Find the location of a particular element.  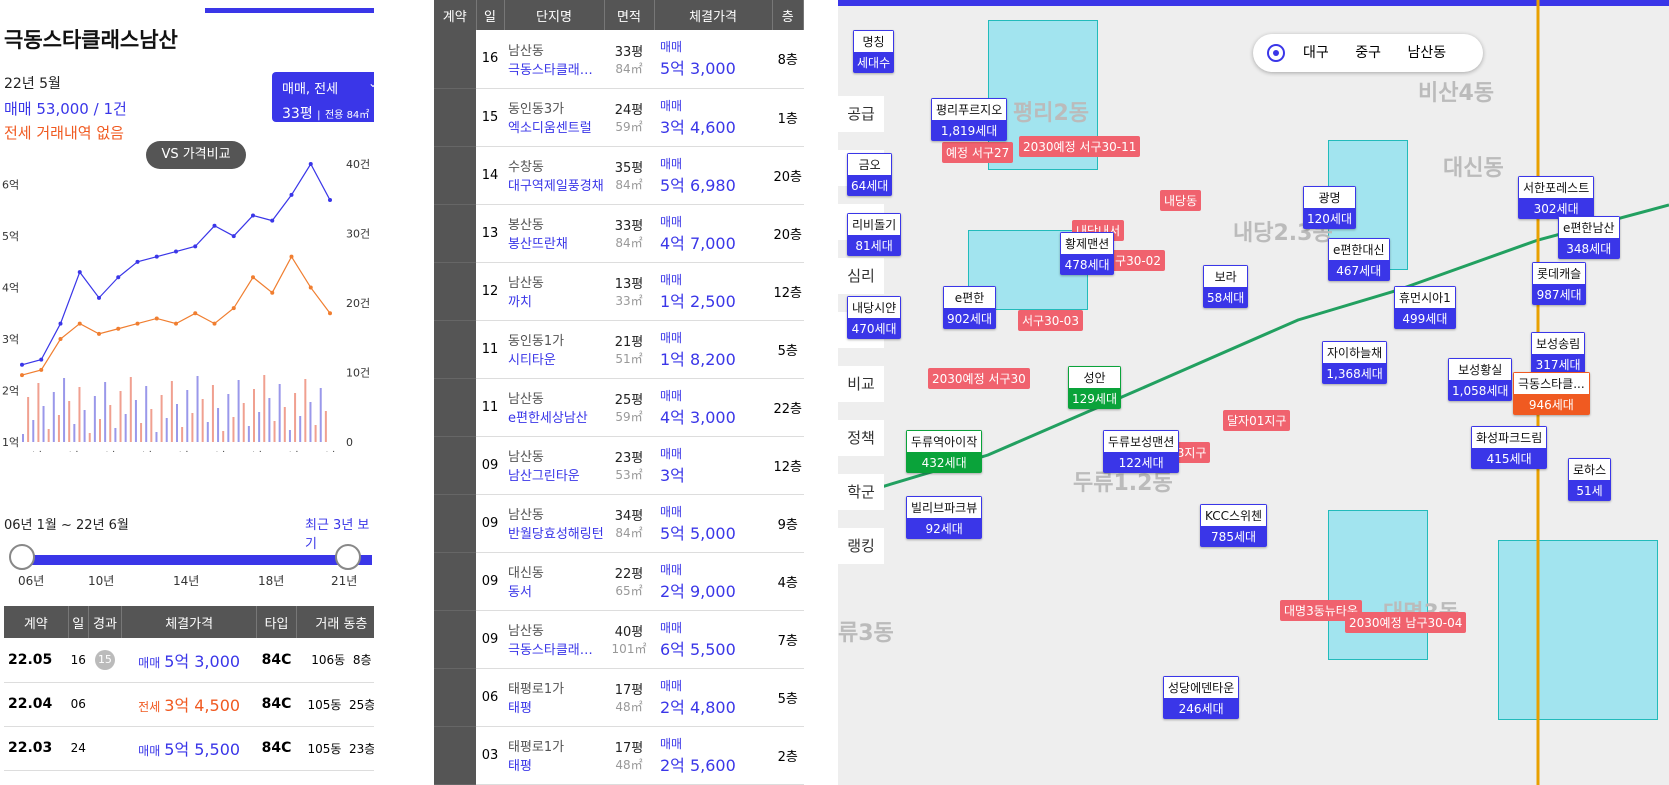

complex-marker: KCC스위첸 785세대 is located at coordinates (1234, 525).